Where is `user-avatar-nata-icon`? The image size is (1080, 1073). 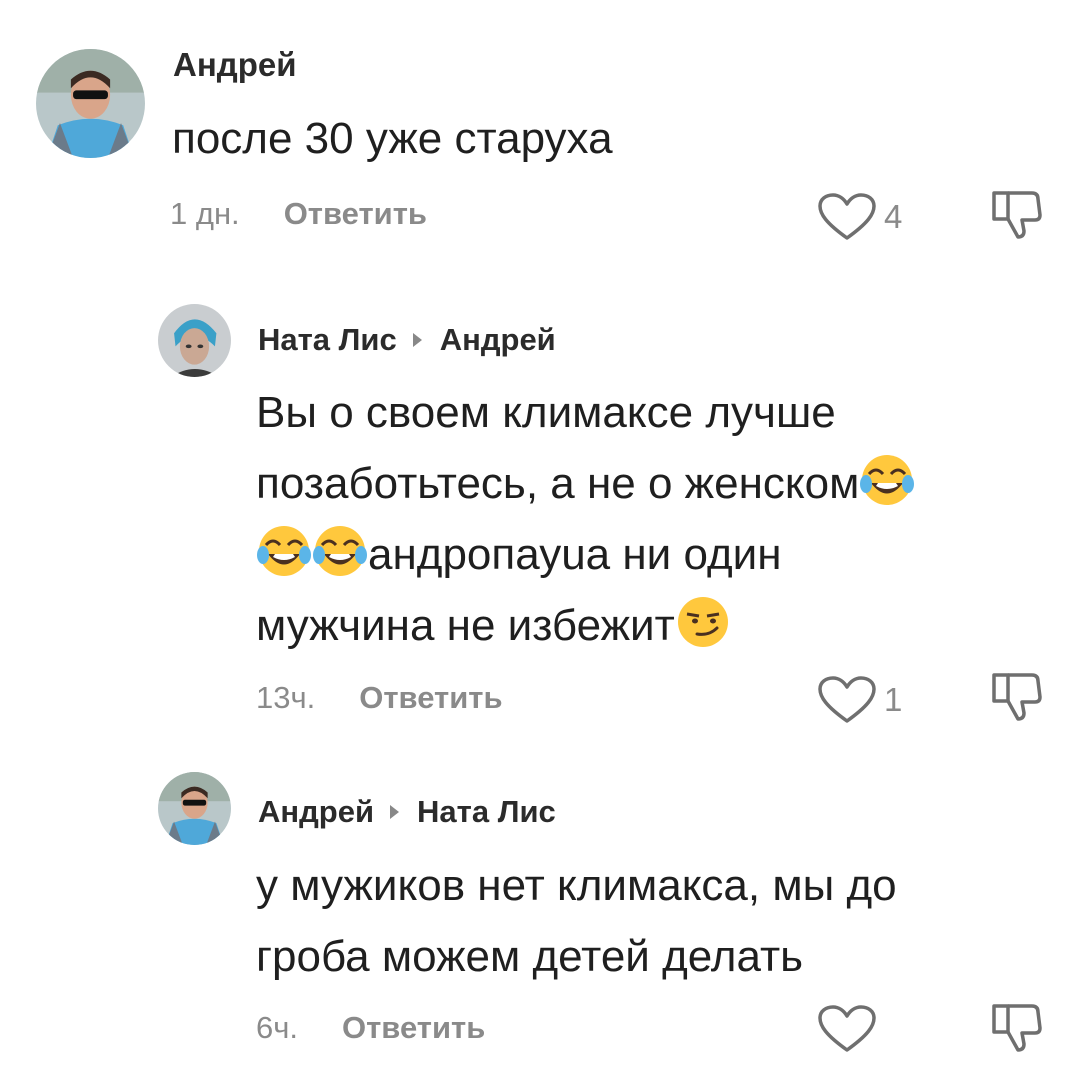 user-avatar-nata-icon is located at coordinates (194, 340).